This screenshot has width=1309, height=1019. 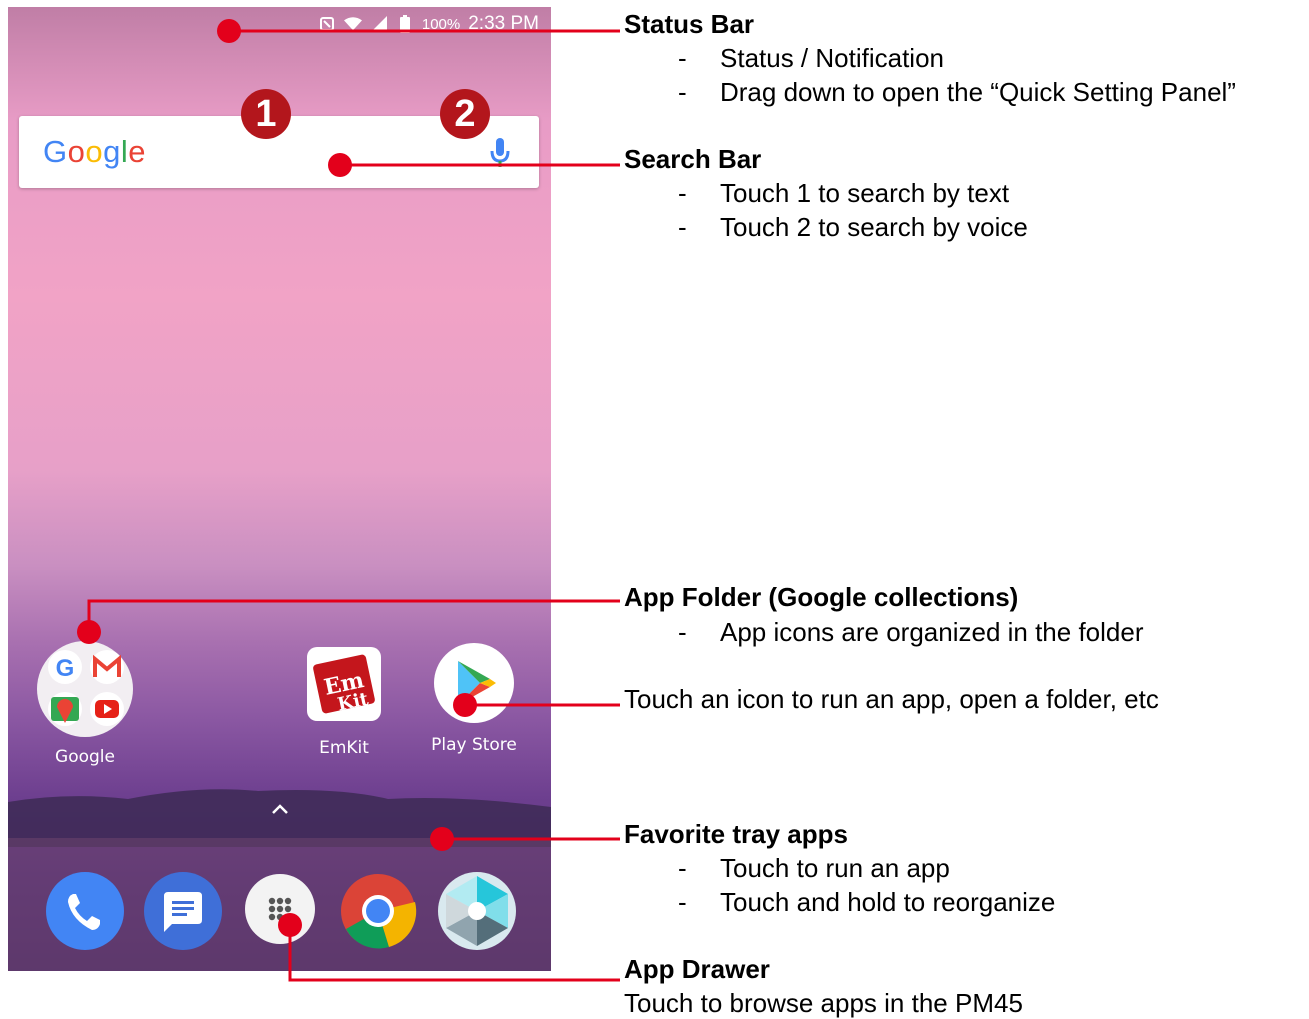 What do you see at coordinates (500, 153) in the screenshot?
I see `mic-icon` at bounding box center [500, 153].